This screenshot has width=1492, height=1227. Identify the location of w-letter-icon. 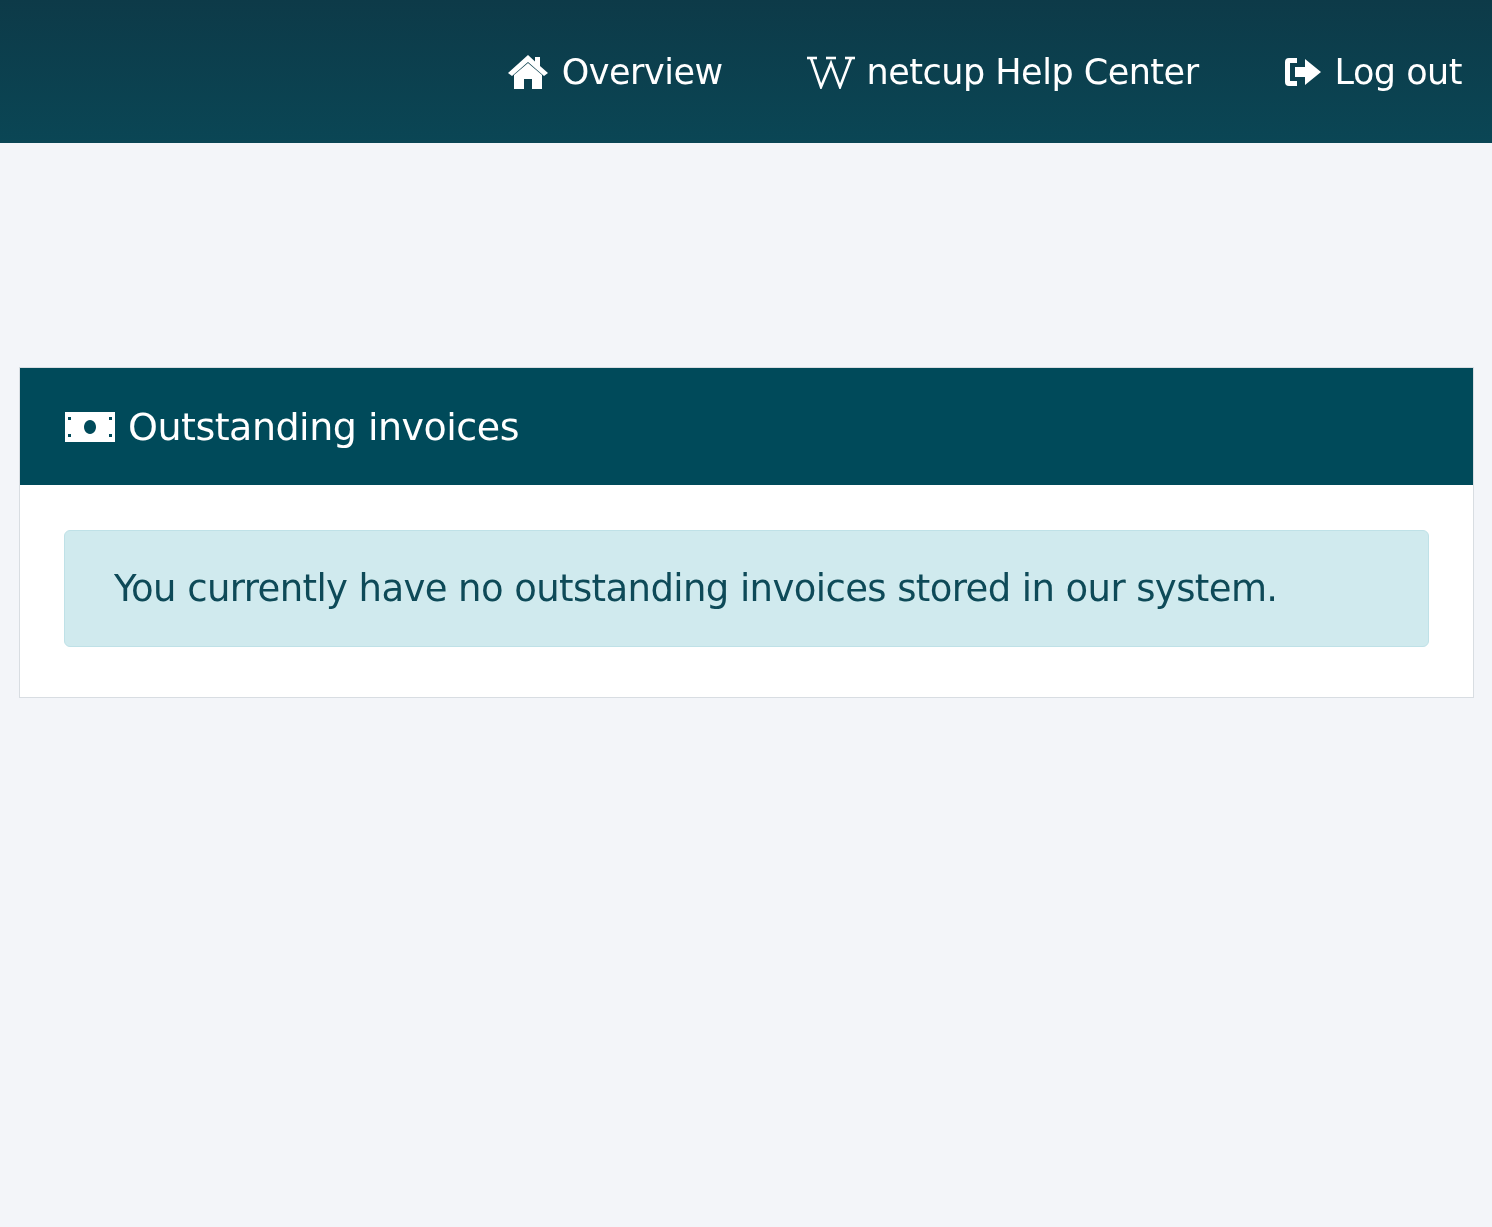
(830, 71).